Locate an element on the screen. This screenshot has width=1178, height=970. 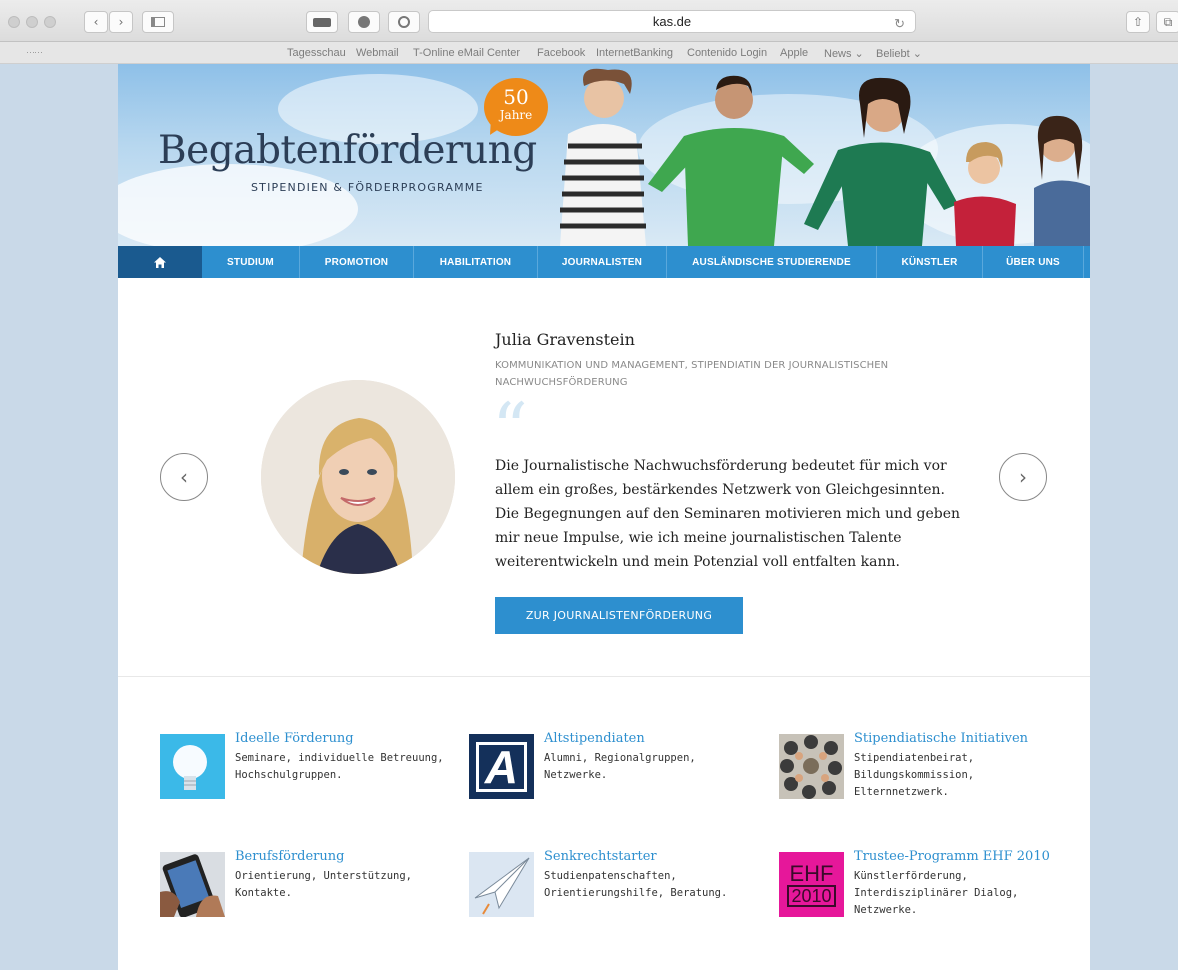
testimonial-name: Julia Gravenstein is located at coordinates (565, 339).